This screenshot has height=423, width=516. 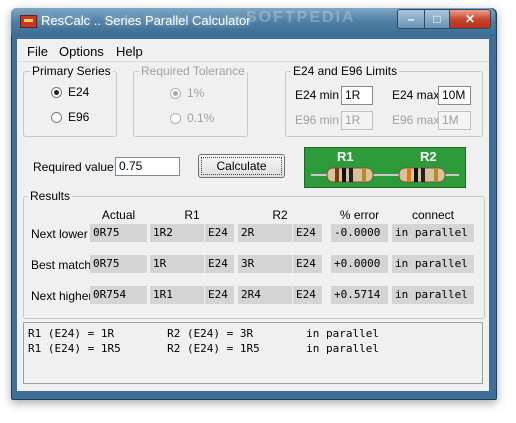 I want to click on cell-r2: 2R, so click(x=265, y=233).